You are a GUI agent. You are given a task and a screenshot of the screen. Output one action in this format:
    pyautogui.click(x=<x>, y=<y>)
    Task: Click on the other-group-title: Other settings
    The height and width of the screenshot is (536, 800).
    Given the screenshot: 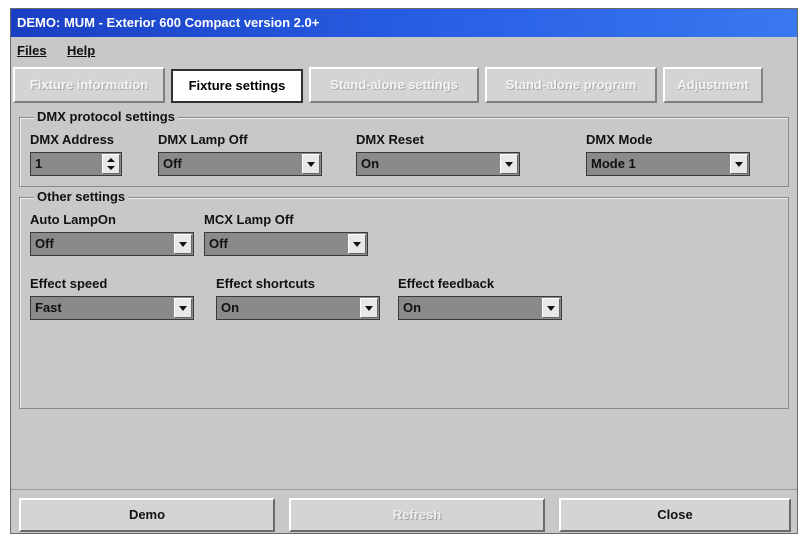 What is the action you would take?
    pyautogui.click(x=81, y=197)
    